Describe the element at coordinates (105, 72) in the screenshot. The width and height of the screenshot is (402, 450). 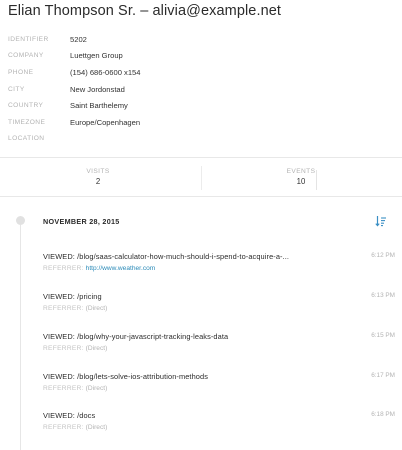
I see `property-value: (154) 686-0600 x154` at that location.